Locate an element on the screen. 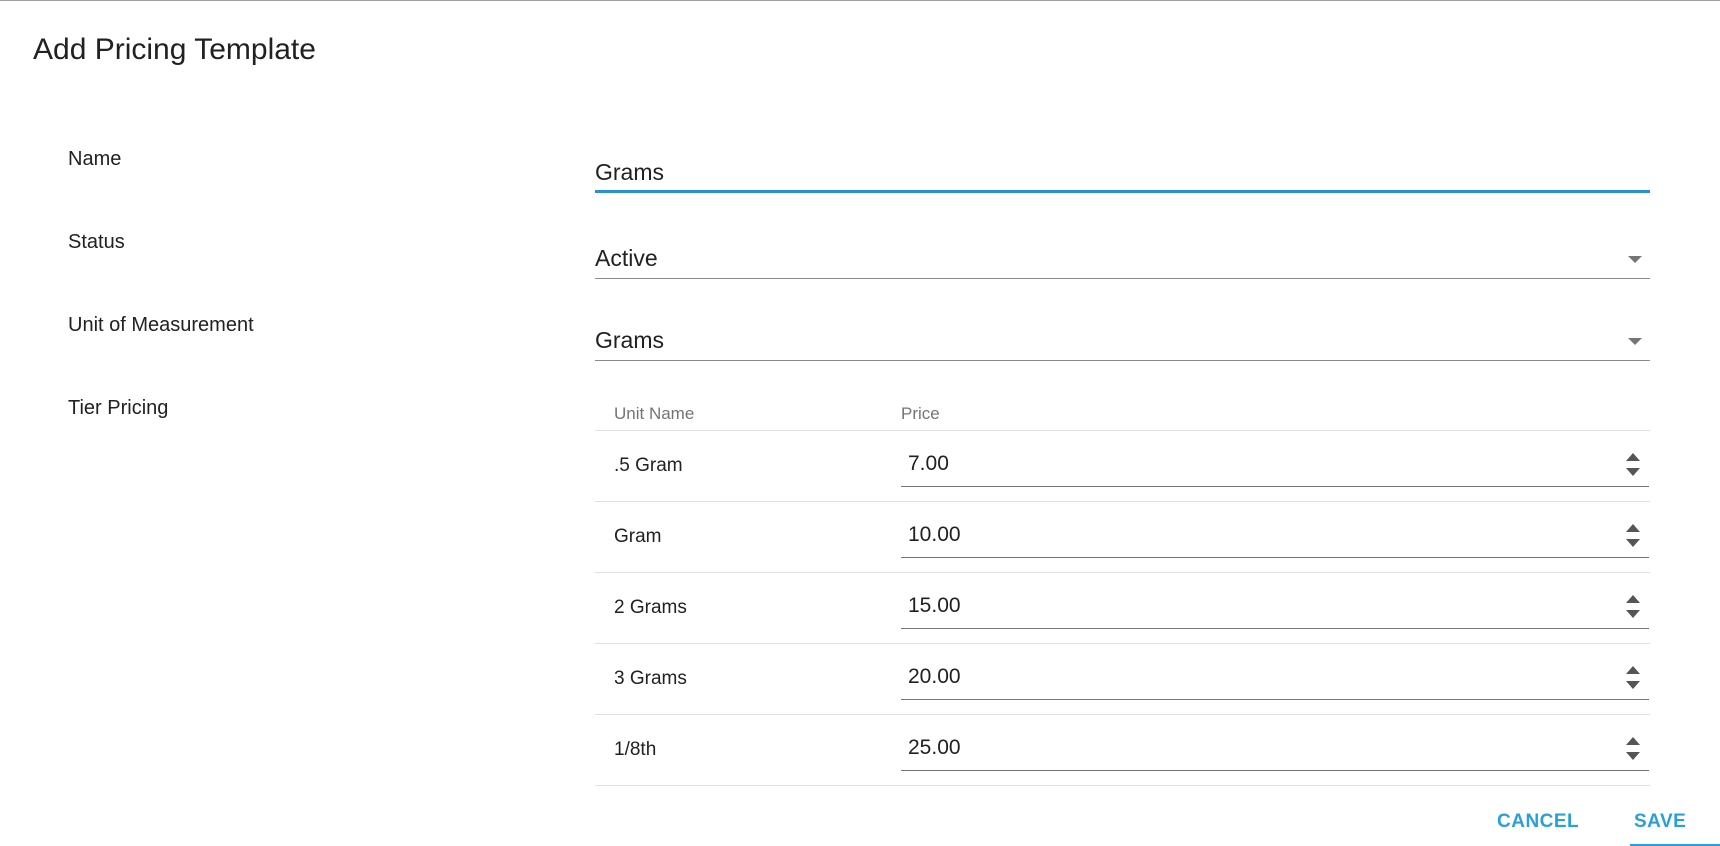 This screenshot has height=846, width=1720. dialog-title: Add Pricing Template is located at coordinates (174, 49).